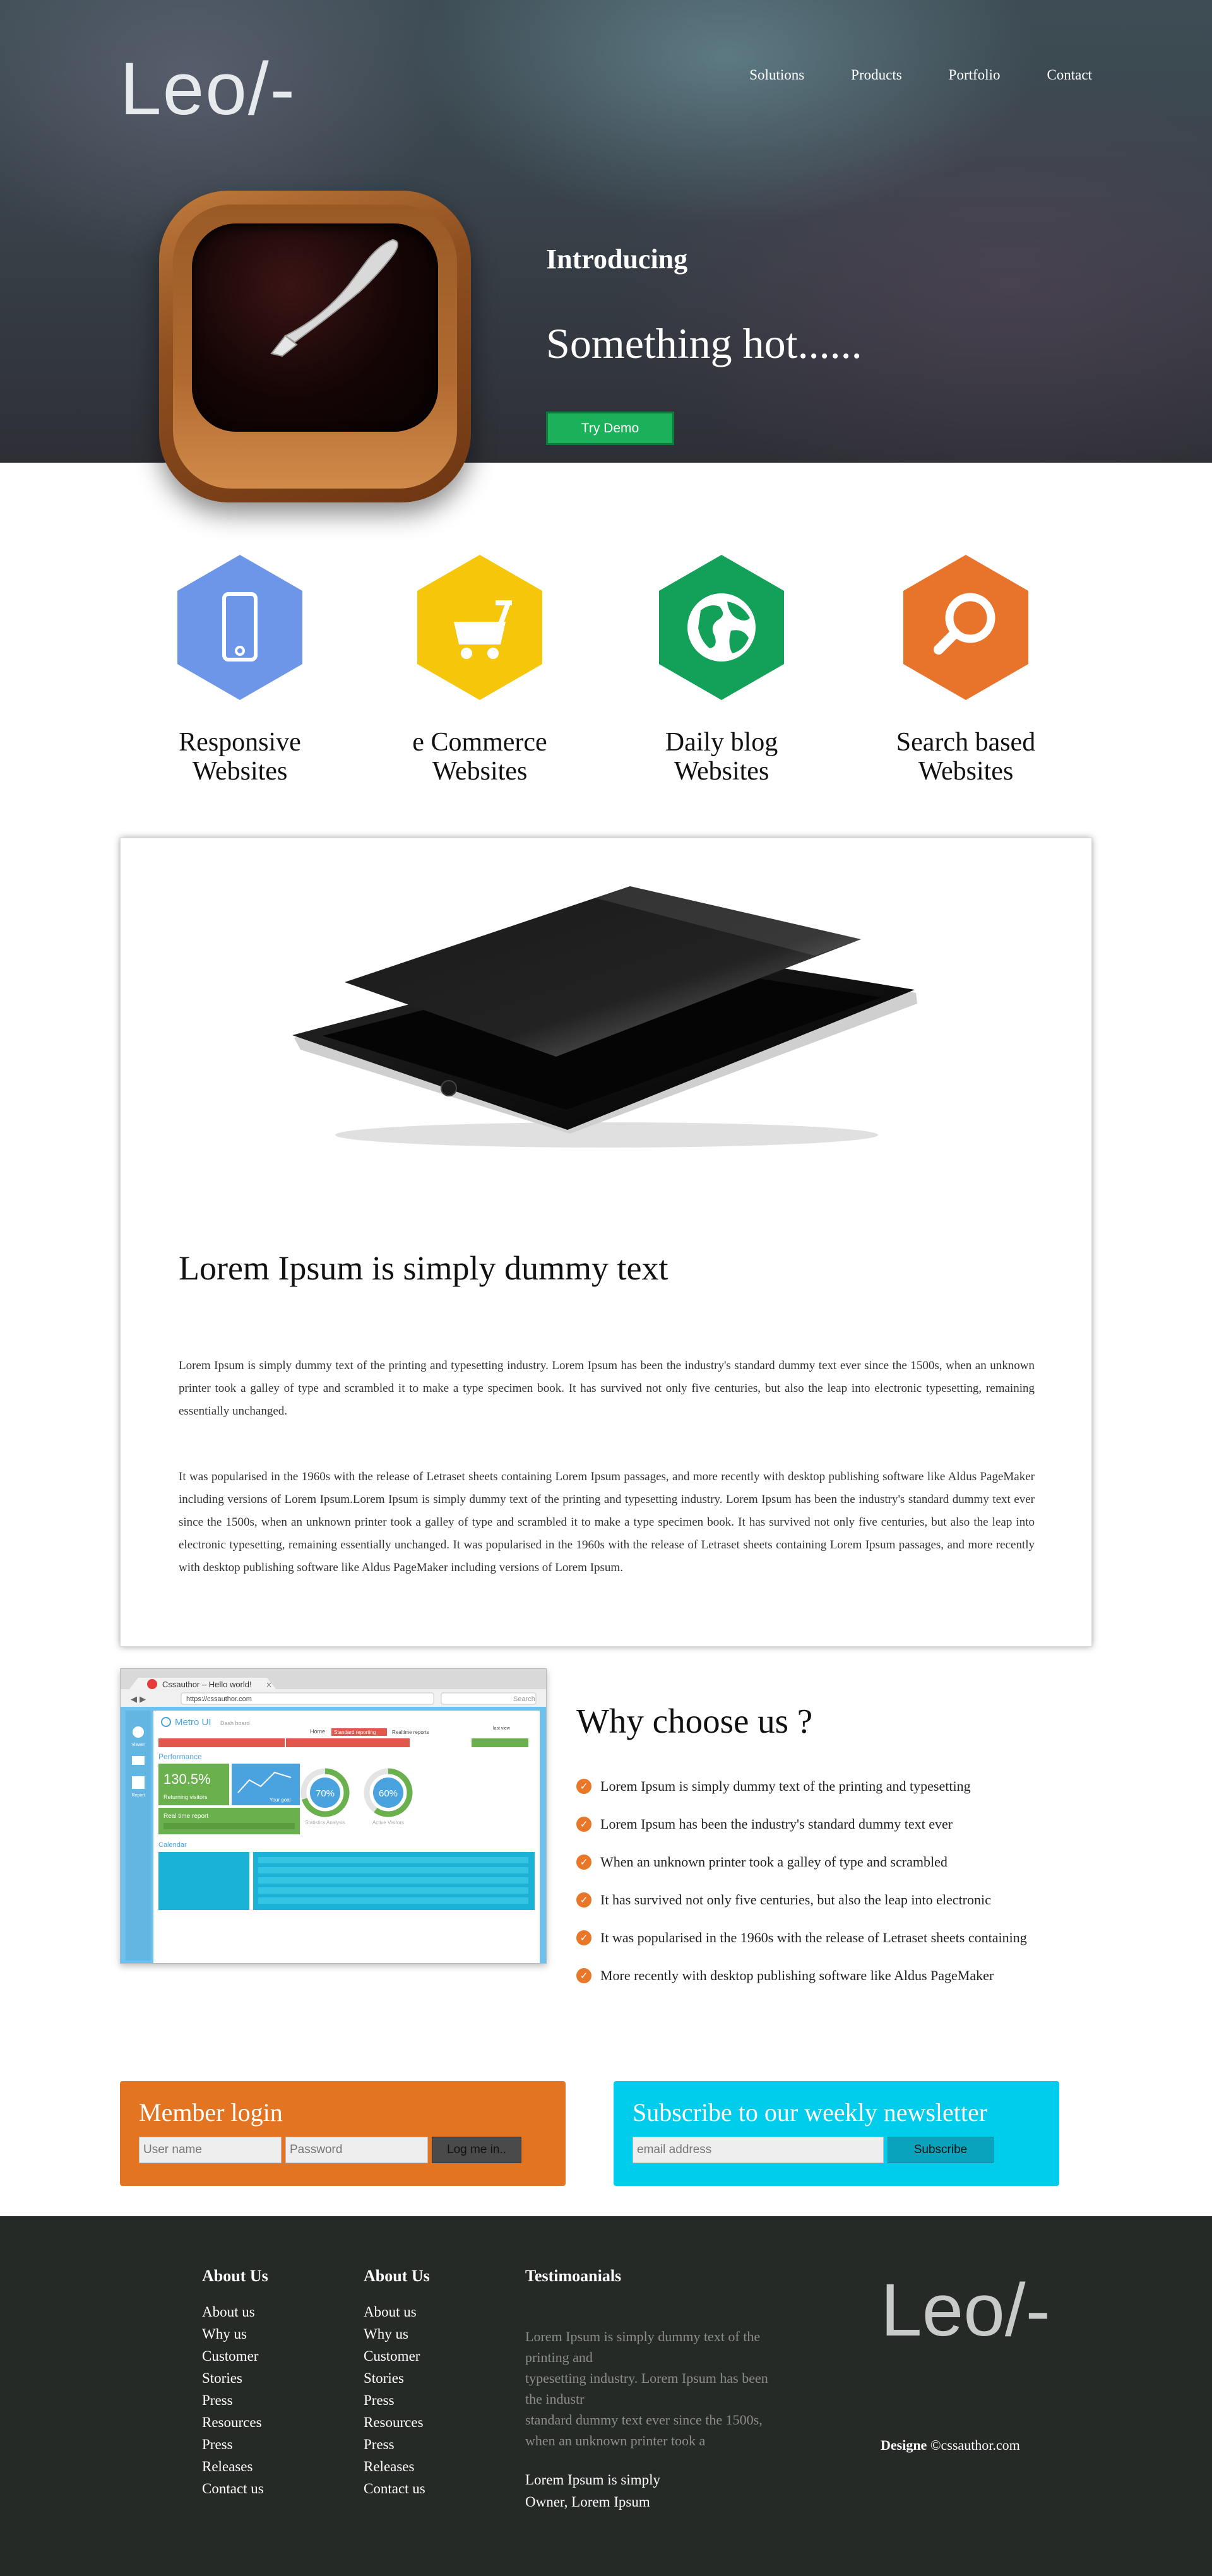  Describe the element at coordinates (240, 627) in the screenshot. I see `feature-responsive-badge` at that location.